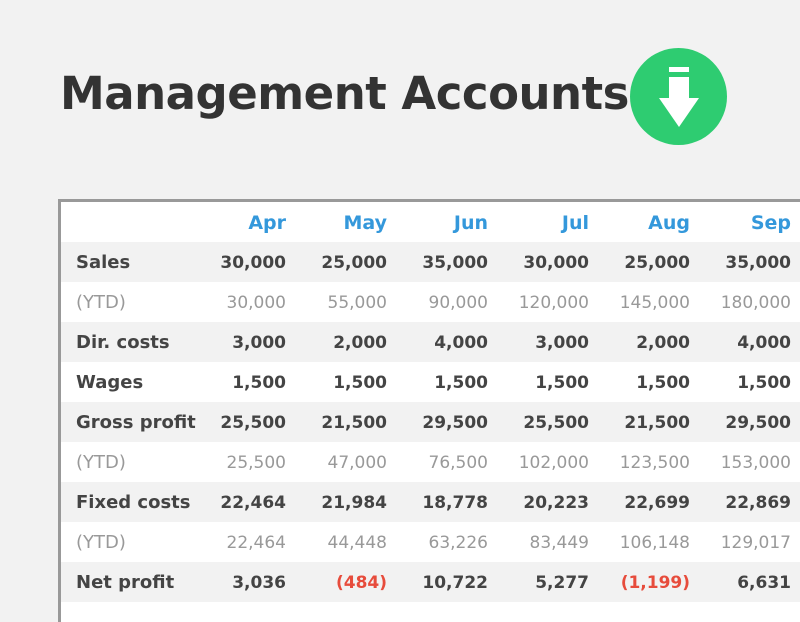 The image size is (800, 622). What do you see at coordinates (755, 303) in the screenshot?
I see `table-cell: 180,000` at bounding box center [755, 303].